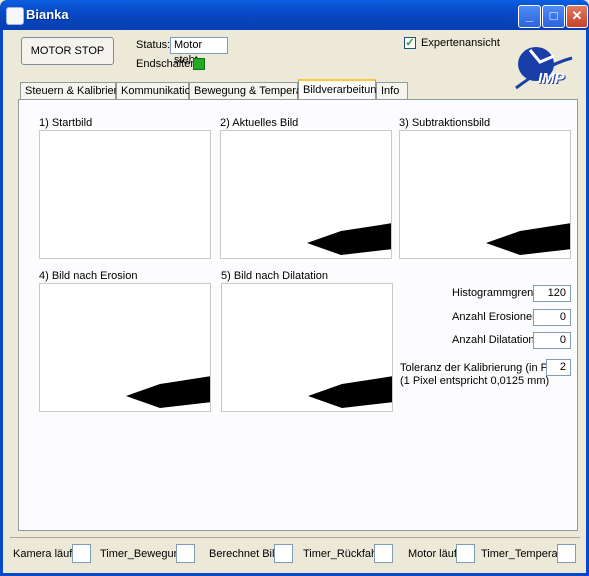  I want to click on status-timer-bewegung-label: Timer_Bewegung, so click(143, 554).